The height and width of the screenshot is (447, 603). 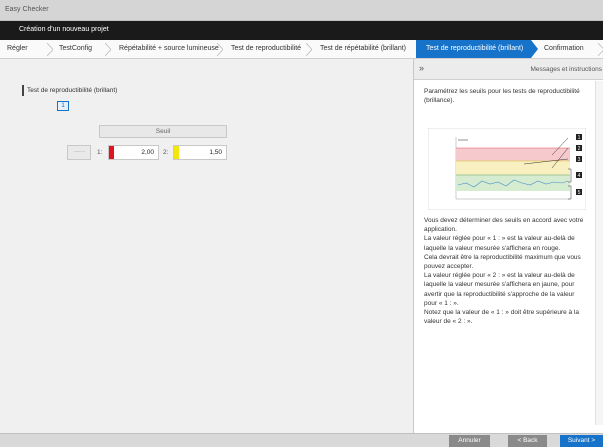 I want to click on threshold-2-label: 2:, so click(x=166, y=152).